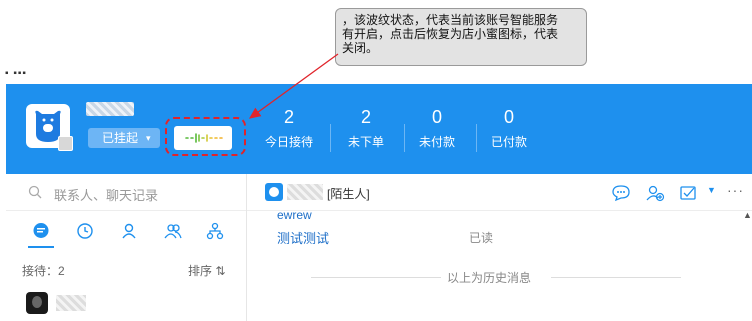 The width and height of the screenshot is (752, 321). Describe the element at coordinates (481, 238) in the screenshot. I see `read-status: 已读` at that location.